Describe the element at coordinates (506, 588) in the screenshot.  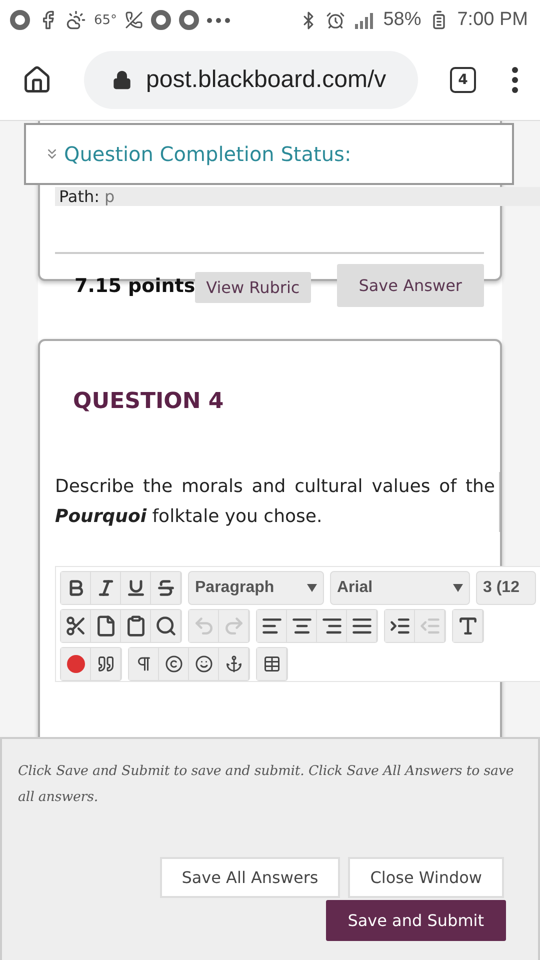
I see `editor-dropdown: 3 (12` at that location.